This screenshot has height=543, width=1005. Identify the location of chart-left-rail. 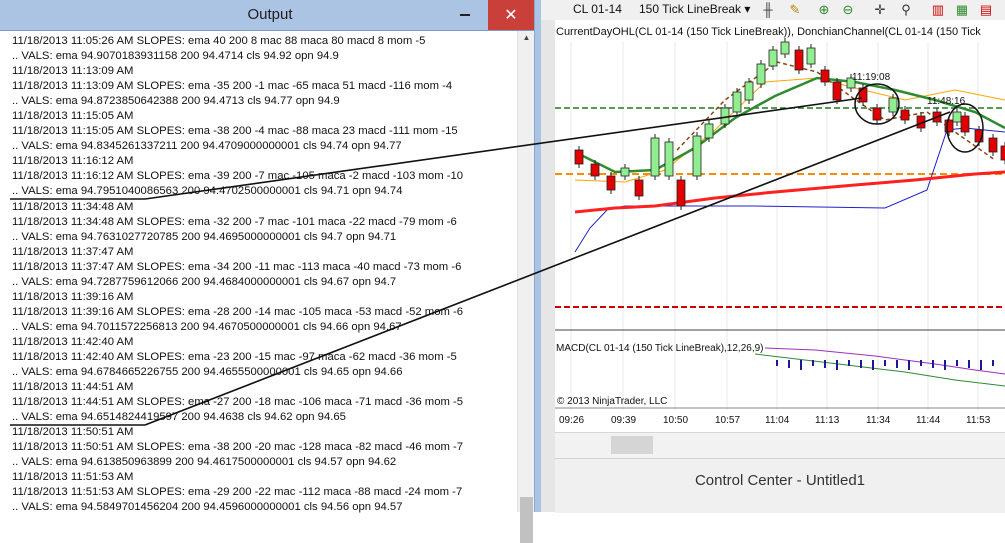
(548, 266).